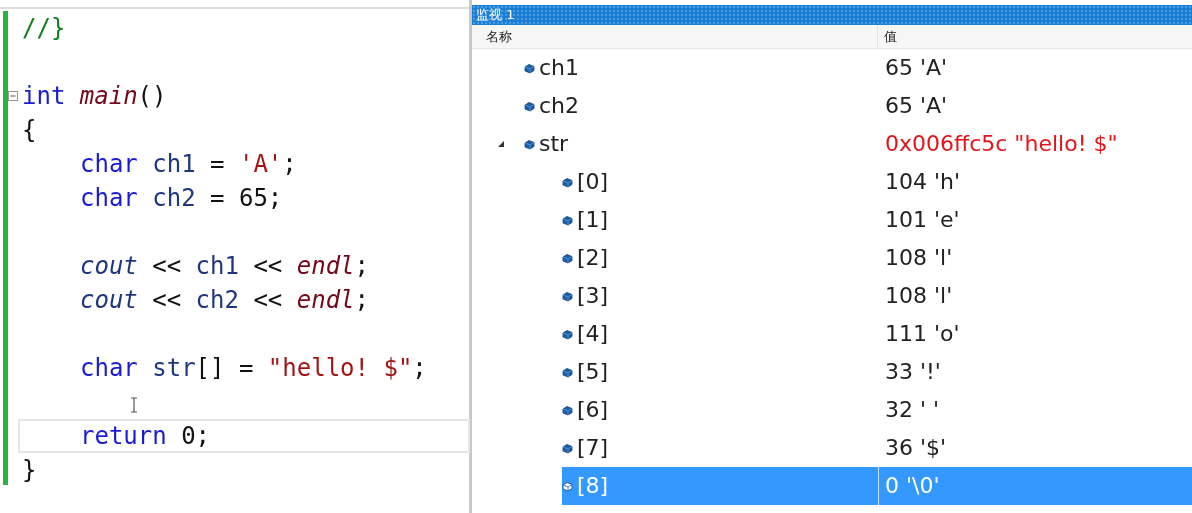 This screenshot has width=1192, height=513. I want to click on variable-name: [2], so click(593, 258).